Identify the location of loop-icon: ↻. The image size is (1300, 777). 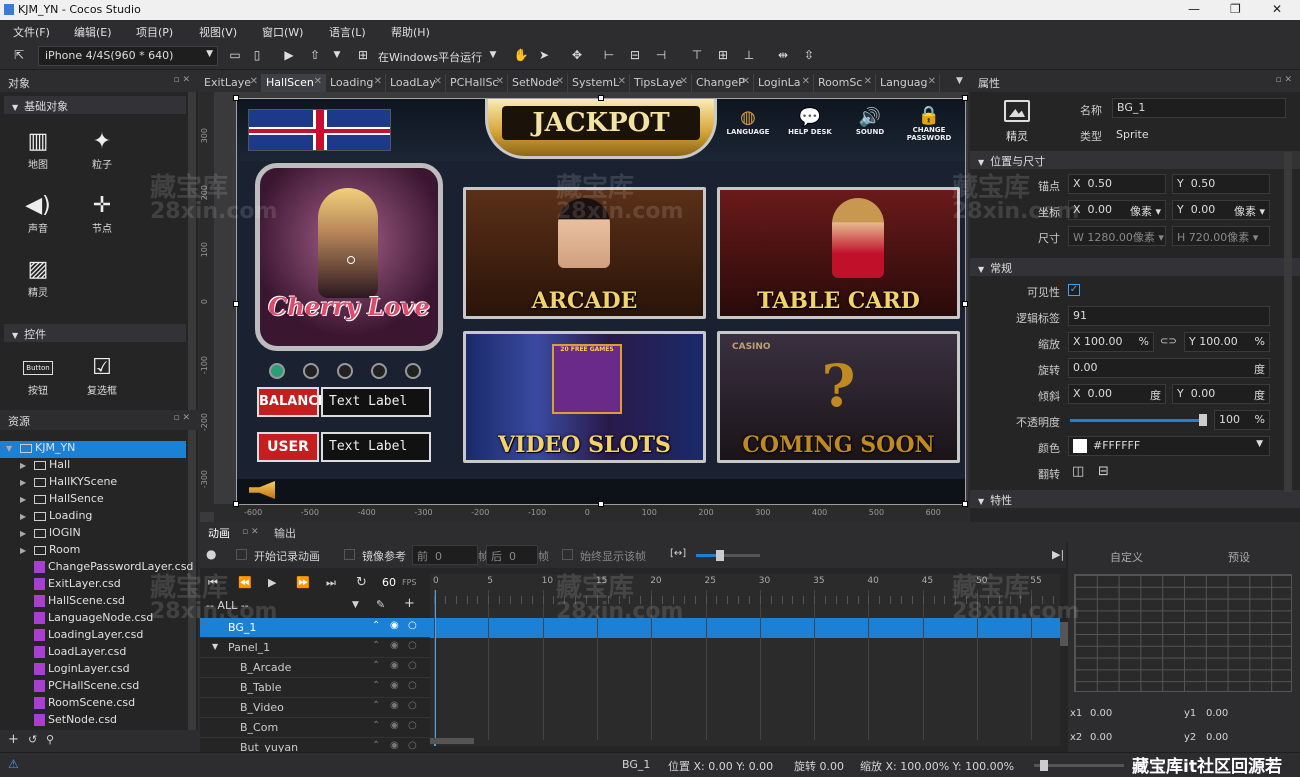
(361, 582).